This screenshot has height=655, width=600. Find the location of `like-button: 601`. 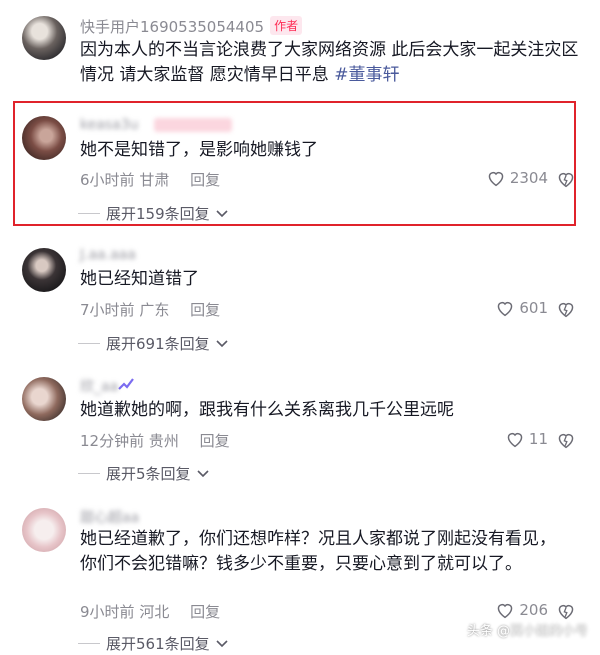

like-button: 601 is located at coordinates (521, 308).